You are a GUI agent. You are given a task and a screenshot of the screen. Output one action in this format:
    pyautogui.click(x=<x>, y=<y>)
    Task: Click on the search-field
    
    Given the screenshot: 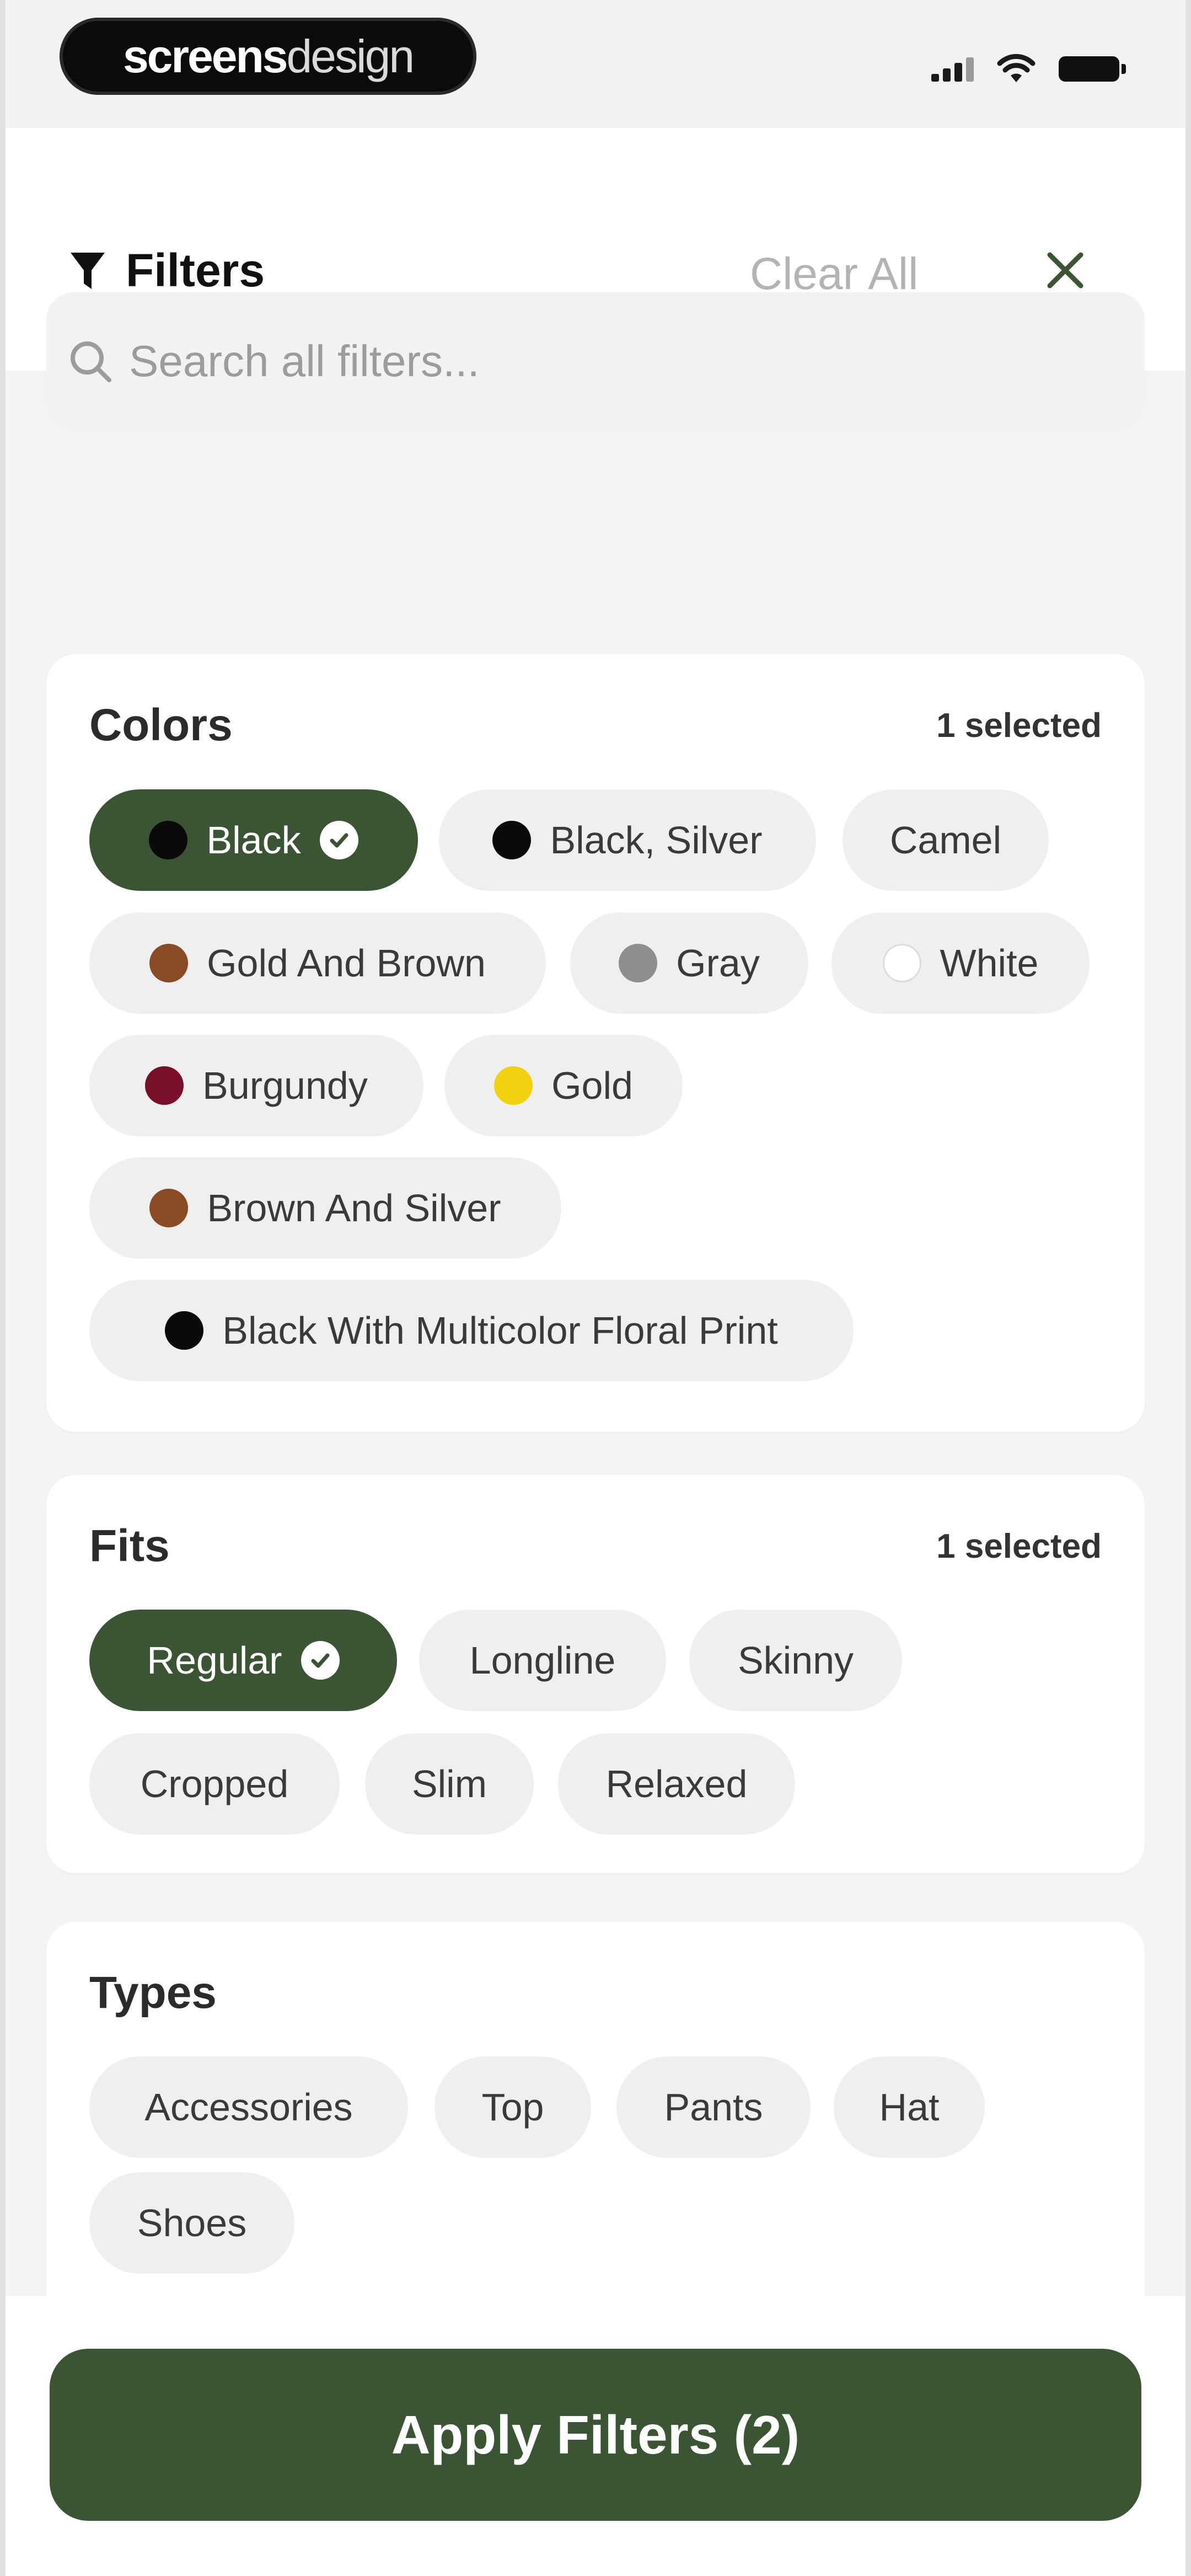 What is the action you would take?
    pyautogui.click(x=595, y=361)
    